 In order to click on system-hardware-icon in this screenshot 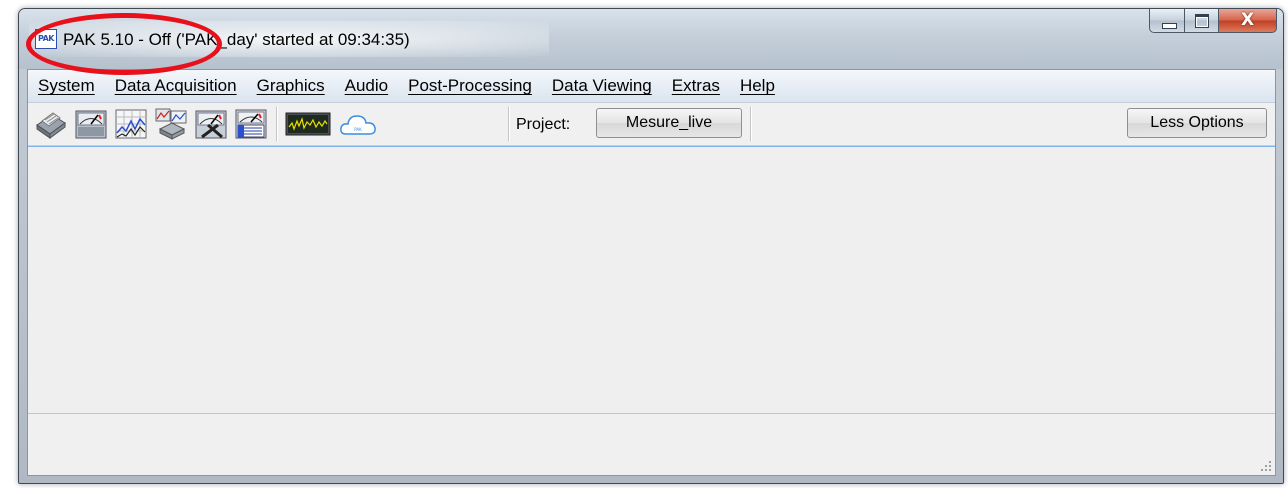, I will do `click(51, 124)`.